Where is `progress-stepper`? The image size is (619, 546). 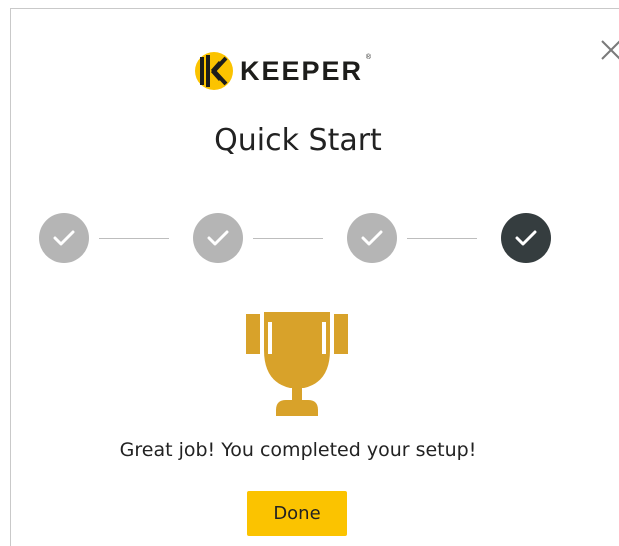
progress-stepper is located at coordinates (299, 238).